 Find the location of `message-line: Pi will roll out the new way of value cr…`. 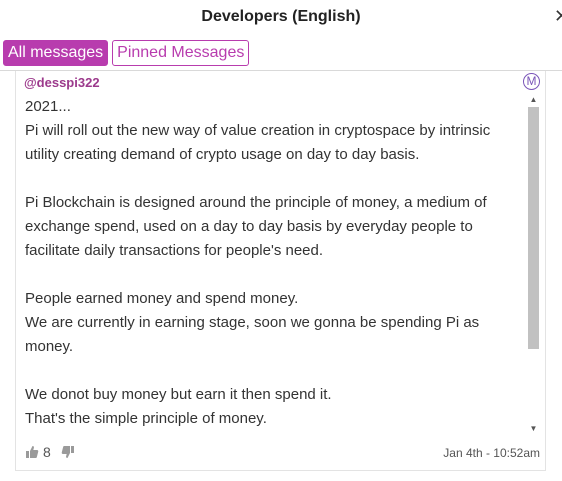

message-line: Pi will roll out the new way of value cr… is located at coordinates (258, 130).